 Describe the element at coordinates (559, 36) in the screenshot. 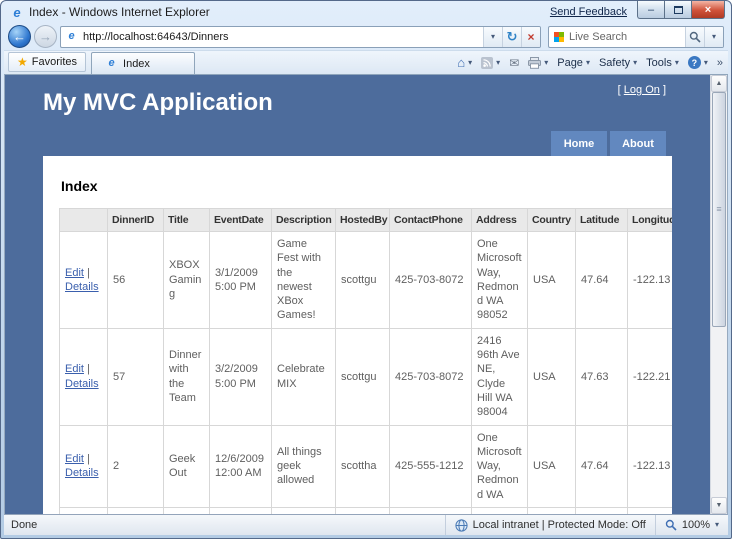

I see `live-search-icon` at that location.